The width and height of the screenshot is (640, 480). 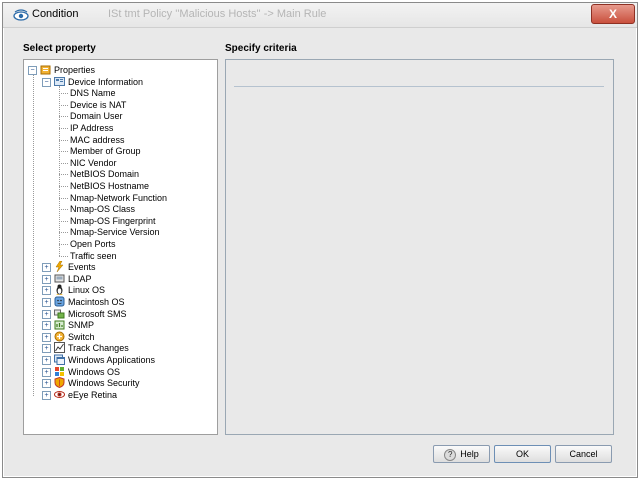 What do you see at coordinates (96, 116) in the screenshot?
I see `tree-leaf-property: Domain User` at bounding box center [96, 116].